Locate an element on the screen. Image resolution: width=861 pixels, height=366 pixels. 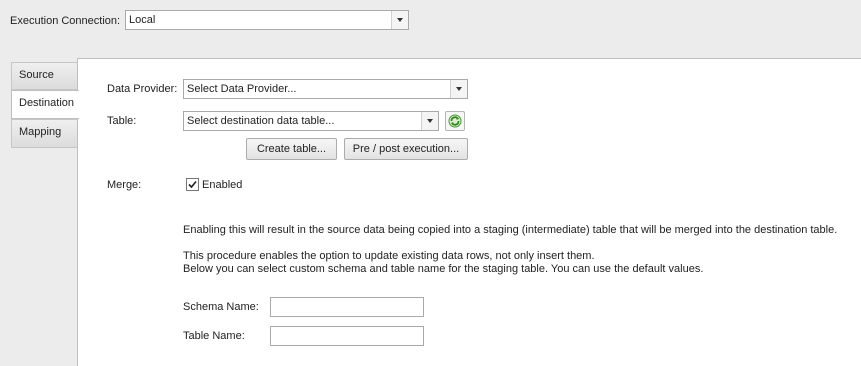
schema-name-label: Schema Name: is located at coordinates (221, 307).